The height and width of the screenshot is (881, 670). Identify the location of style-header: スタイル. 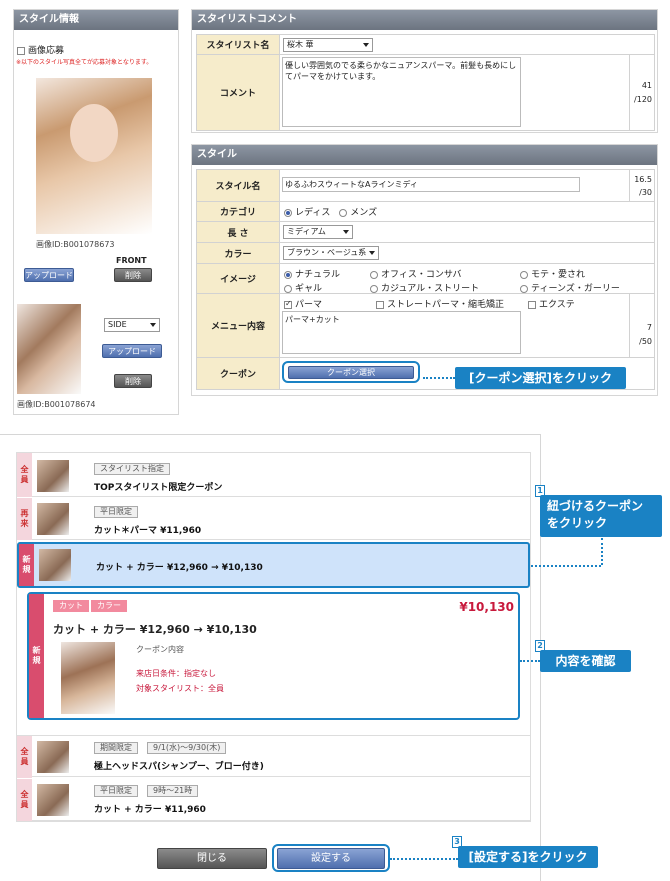
(424, 155).